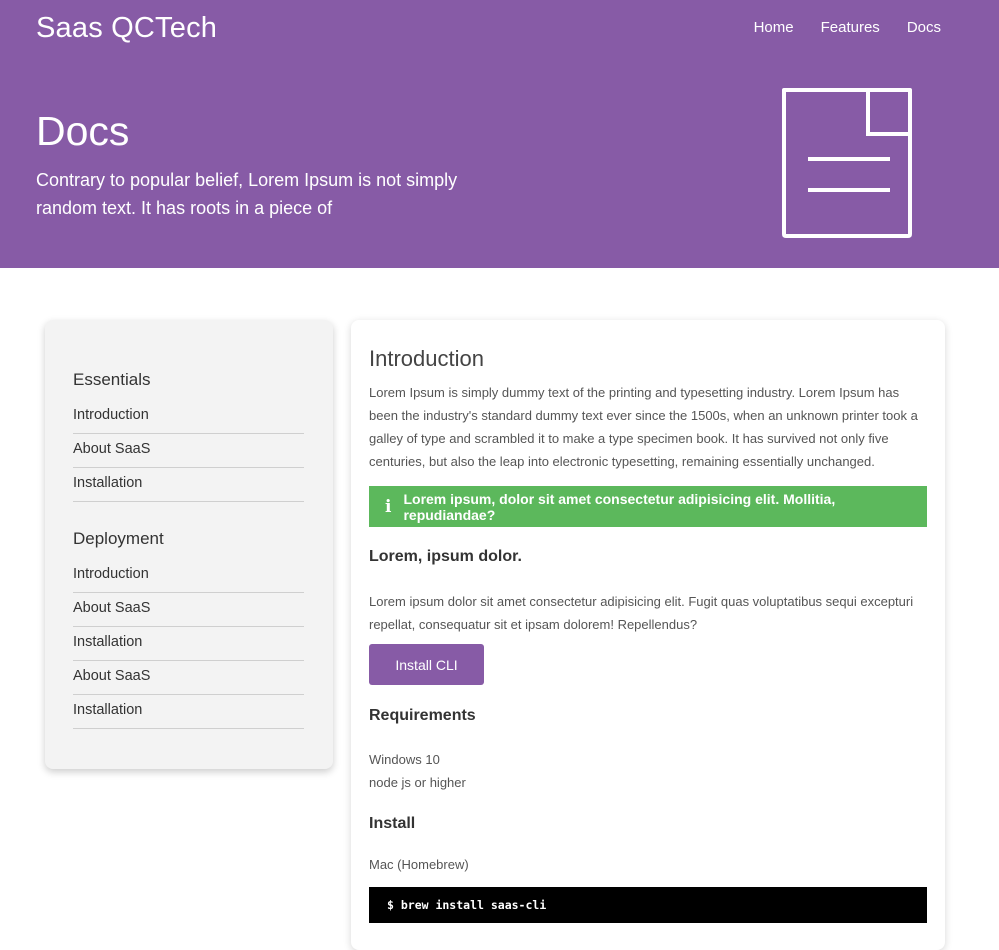 The height and width of the screenshot is (950, 999). Describe the element at coordinates (392, 823) in the screenshot. I see `install-title: Install` at that location.